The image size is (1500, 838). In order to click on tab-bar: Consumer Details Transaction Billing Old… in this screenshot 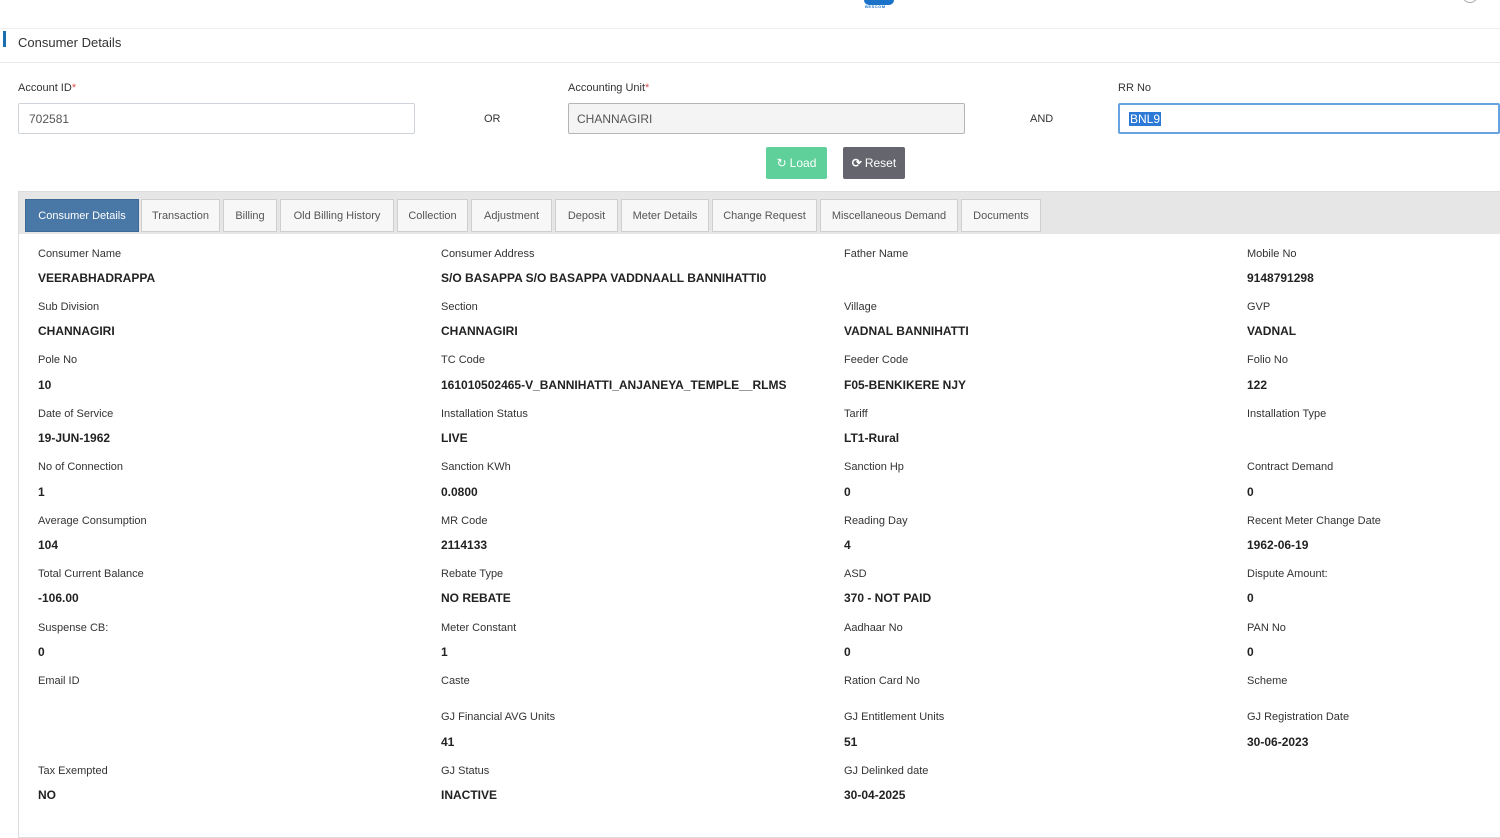, I will do `click(759, 213)`.